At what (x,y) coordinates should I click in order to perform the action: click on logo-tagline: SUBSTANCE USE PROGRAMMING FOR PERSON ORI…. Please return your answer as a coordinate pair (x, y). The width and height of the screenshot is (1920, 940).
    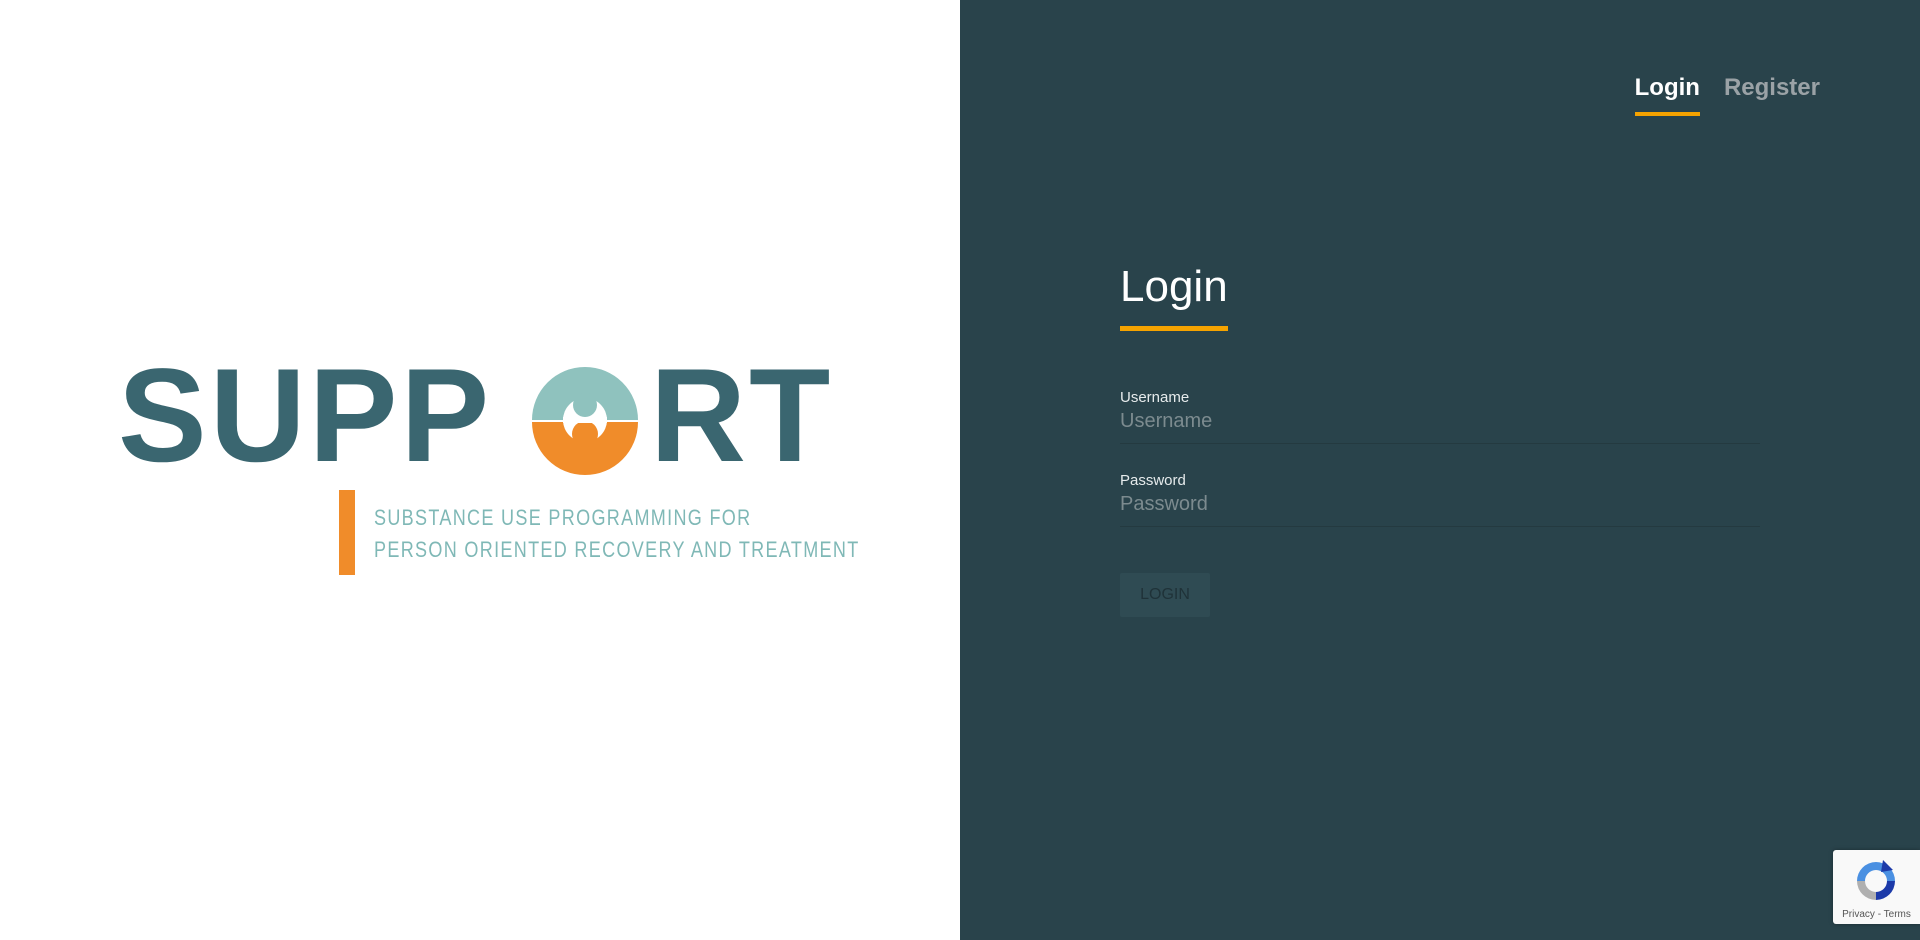
    Looking at the image, I should click on (617, 534).